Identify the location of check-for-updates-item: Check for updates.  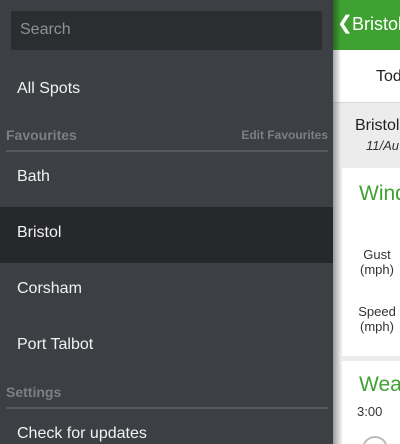
(166, 426).